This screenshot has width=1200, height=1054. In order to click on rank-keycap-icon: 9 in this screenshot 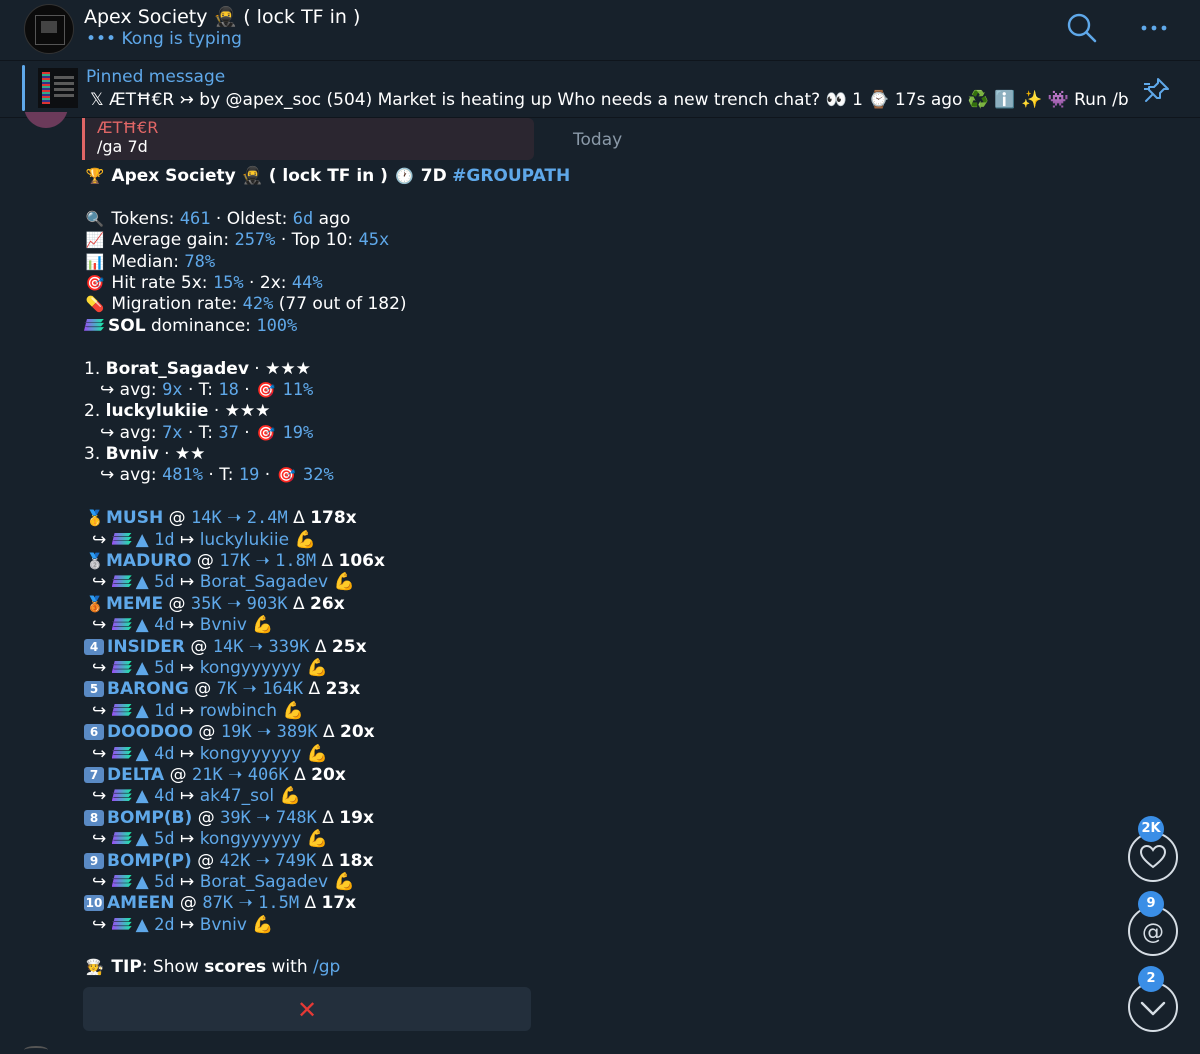, I will do `click(94, 860)`.